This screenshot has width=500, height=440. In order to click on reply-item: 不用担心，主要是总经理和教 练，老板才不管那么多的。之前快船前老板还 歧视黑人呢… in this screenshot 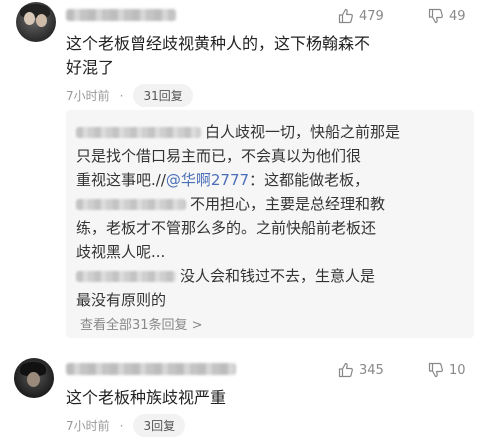, I will do `click(272, 228)`.